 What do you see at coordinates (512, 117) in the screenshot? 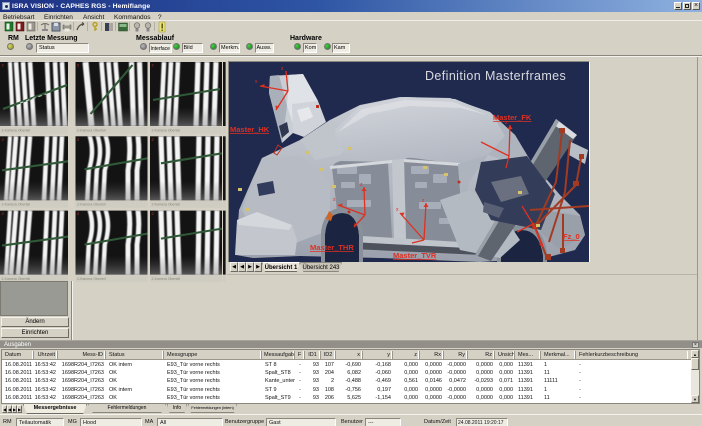
I see `svg-text: Master_FK` at bounding box center [512, 117].